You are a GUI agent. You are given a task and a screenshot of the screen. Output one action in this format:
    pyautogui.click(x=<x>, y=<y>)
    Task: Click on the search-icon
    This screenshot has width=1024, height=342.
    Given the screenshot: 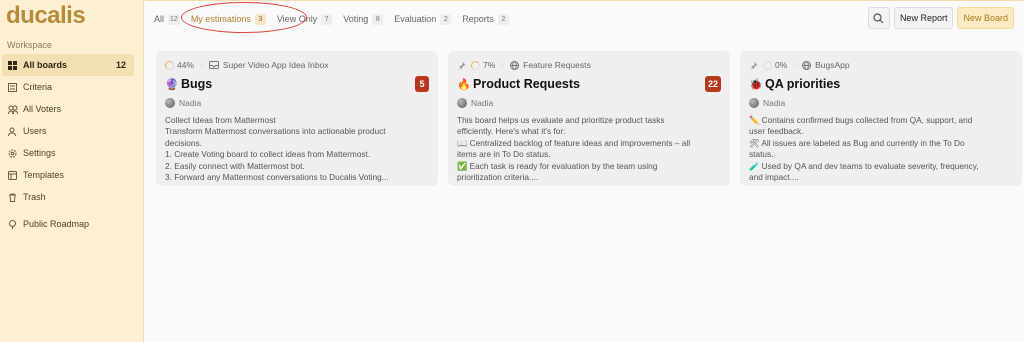 What is the action you would take?
    pyautogui.click(x=878, y=17)
    